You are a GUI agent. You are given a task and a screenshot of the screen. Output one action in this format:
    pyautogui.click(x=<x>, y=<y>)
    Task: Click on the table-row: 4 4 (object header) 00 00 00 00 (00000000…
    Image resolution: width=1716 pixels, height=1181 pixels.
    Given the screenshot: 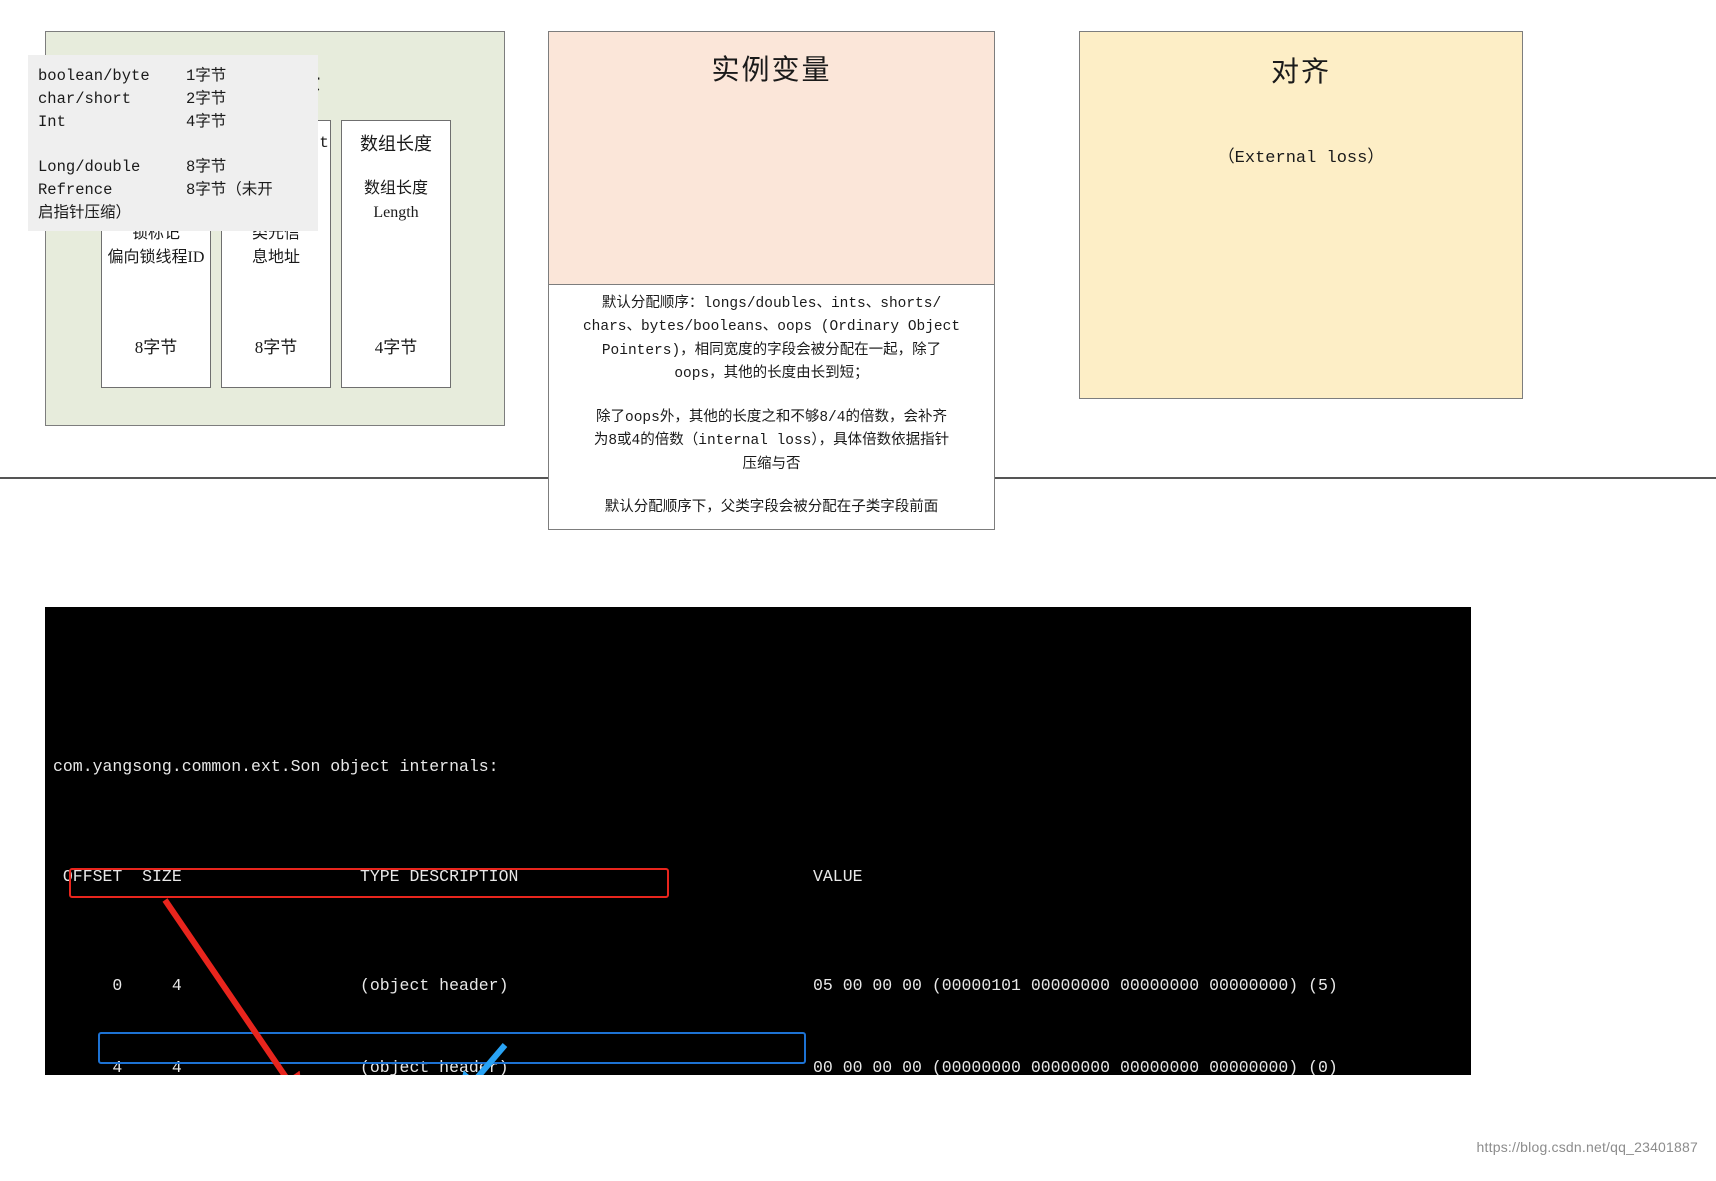 What is the action you would take?
    pyautogui.click(x=762, y=1064)
    